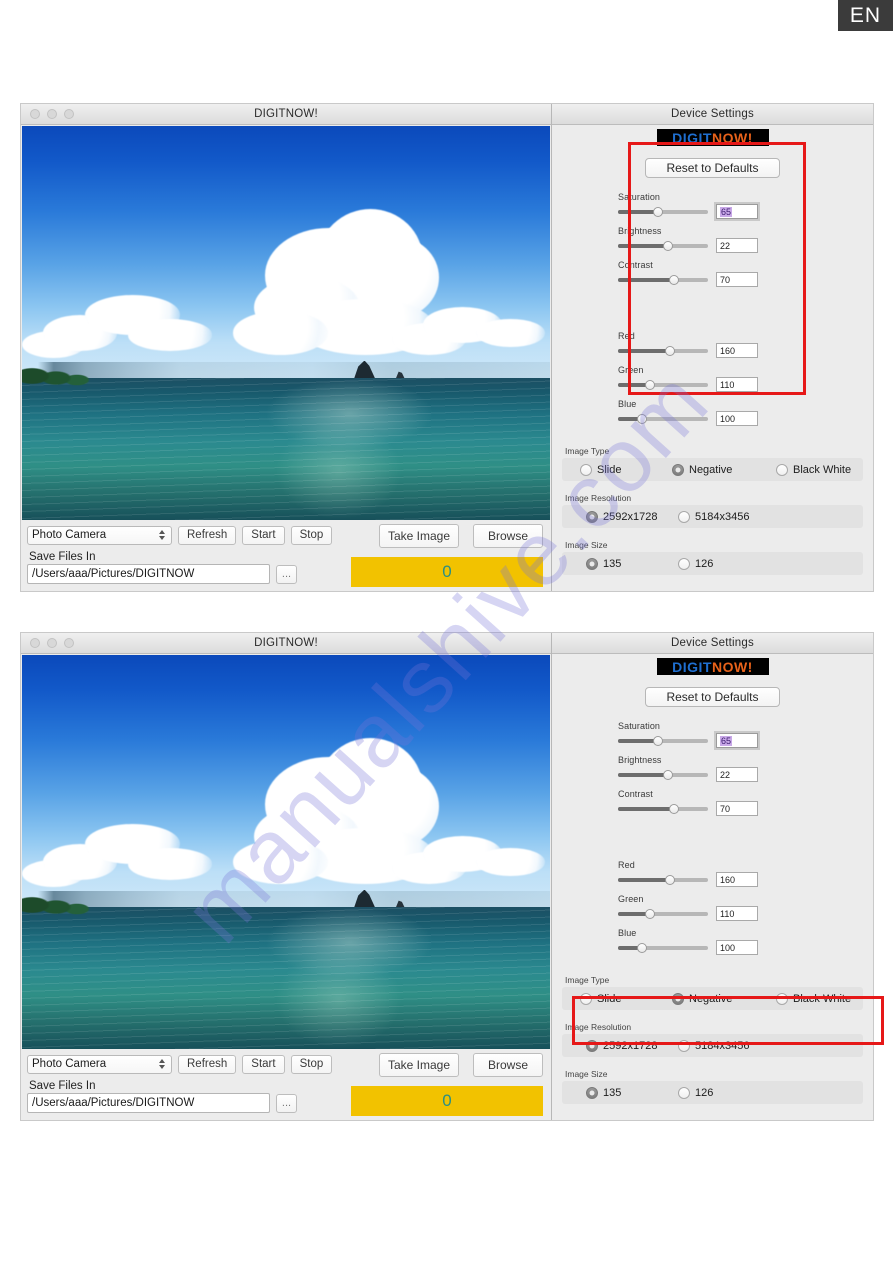  I want to click on window-title: DIGITNOW!, so click(286, 114).